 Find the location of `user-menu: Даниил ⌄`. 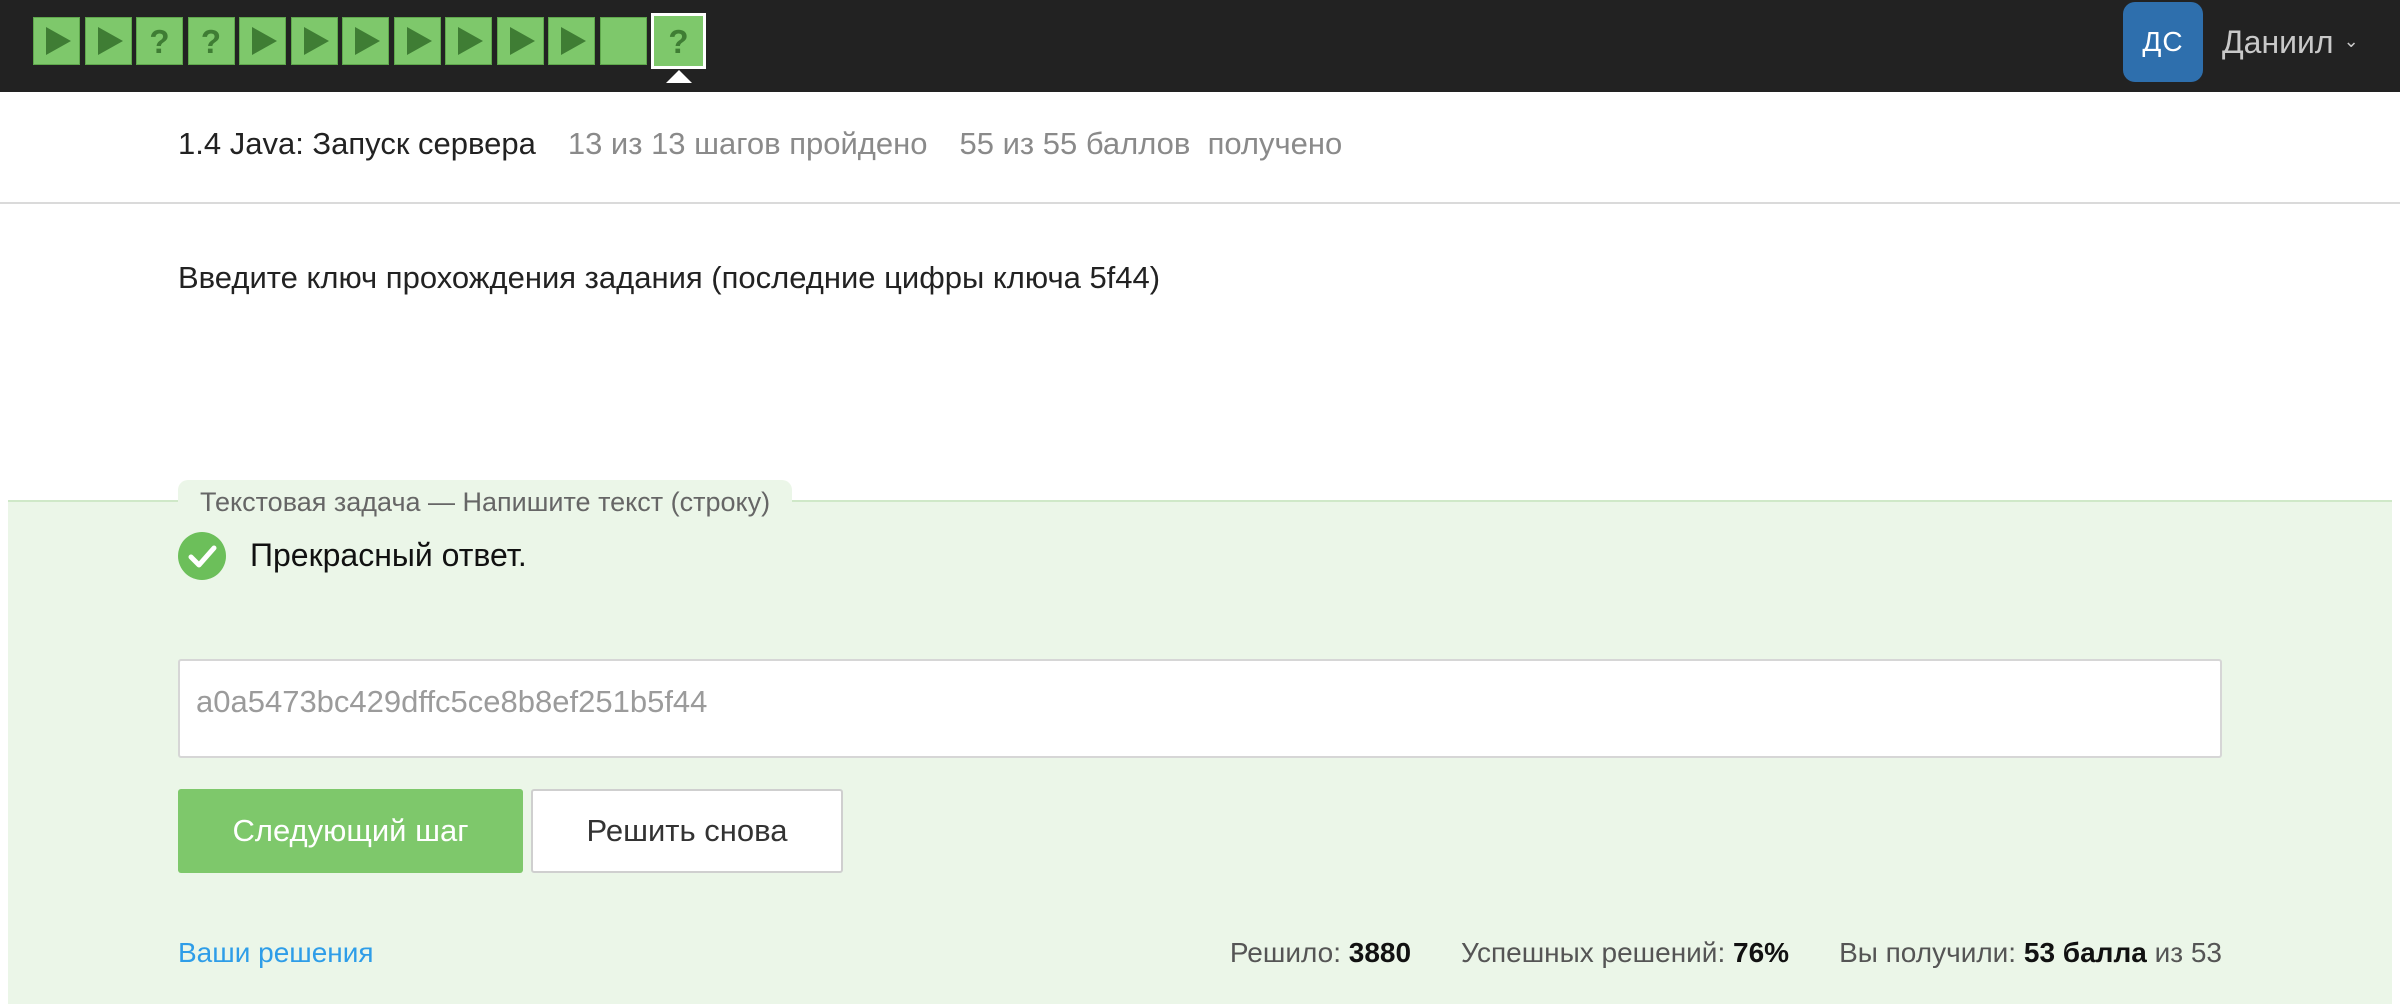

user-menu: Даниил ⌄ is located at coordinates (2290, 42).